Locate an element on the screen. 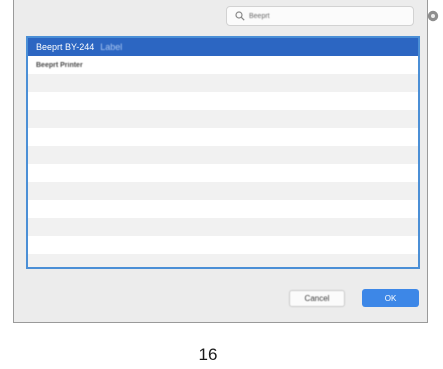 This screenshot has width=443, height=369. printer-kind: Label is located at coordinates (111, 47).